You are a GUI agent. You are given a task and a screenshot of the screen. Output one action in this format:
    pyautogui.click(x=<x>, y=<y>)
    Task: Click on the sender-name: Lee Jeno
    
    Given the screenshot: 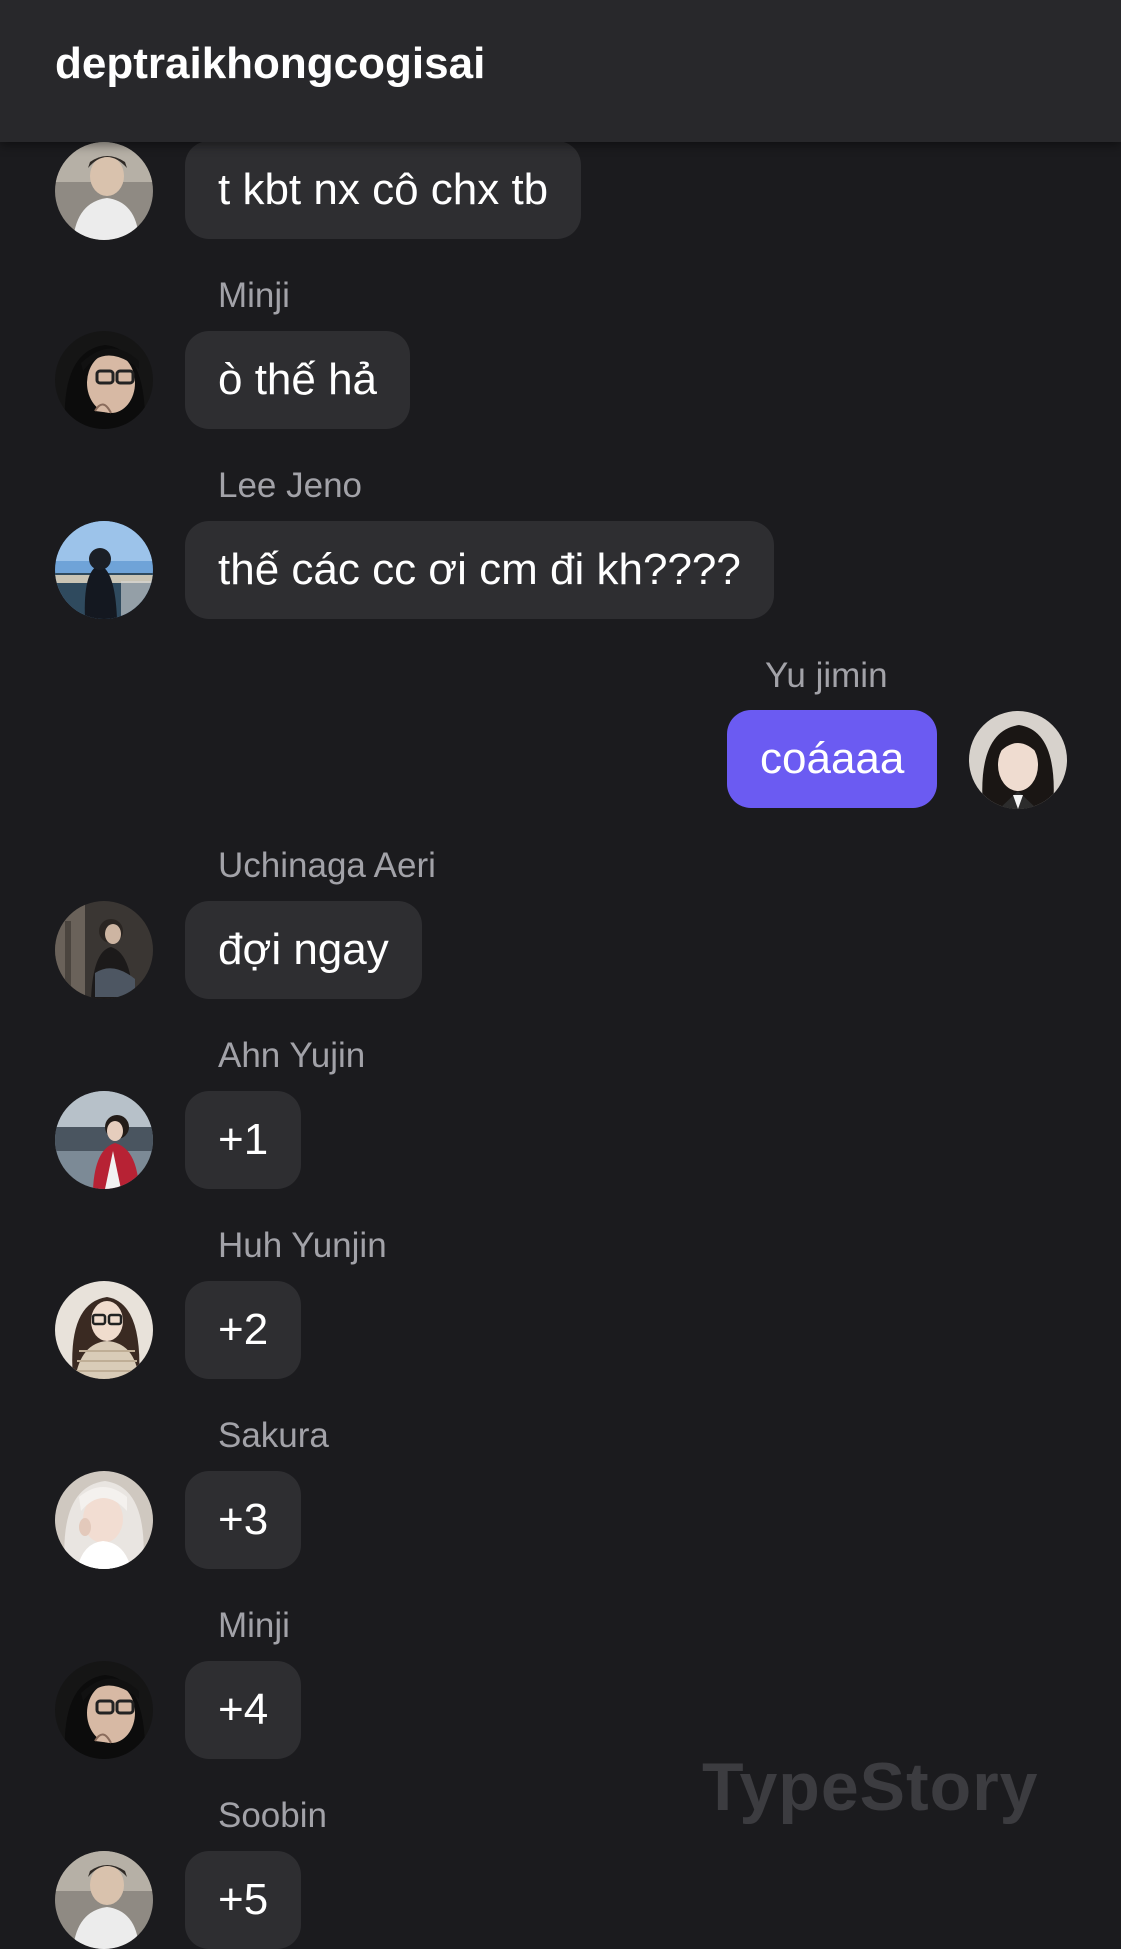 What is the action you would take?
    pyautogui.click(x=290, y=485)
    